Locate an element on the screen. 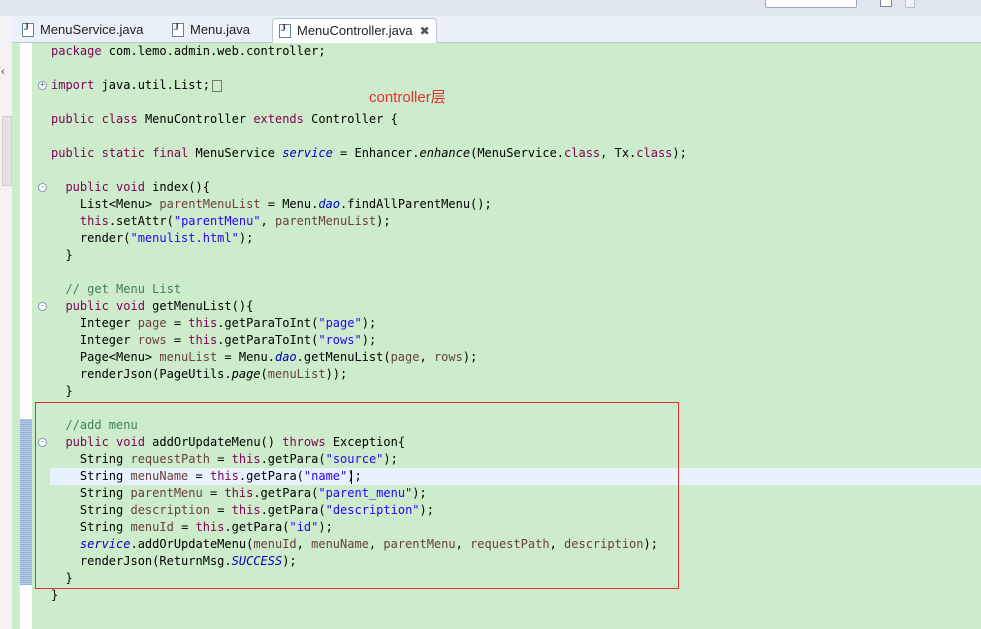 Image resolution: width=981 pixels, height=629 pixels. tab-menucontroller-java: MenuController.java ✖ is located at coordinates (354, 30).